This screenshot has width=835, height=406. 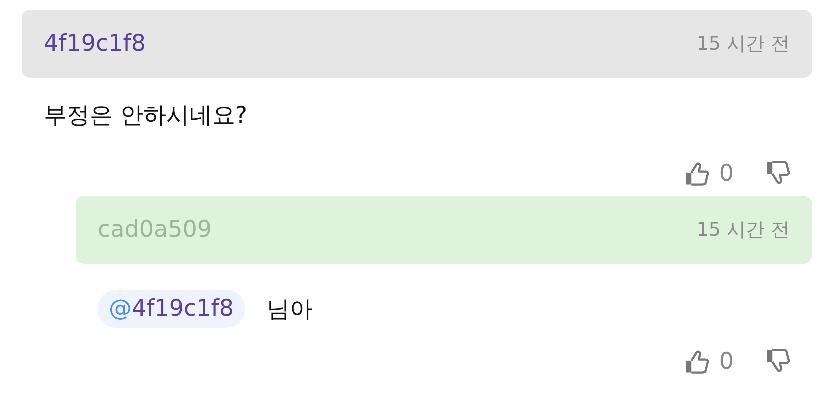 I want to click on mention-tag: @4f19c1f8, so click(x=172, y=309).